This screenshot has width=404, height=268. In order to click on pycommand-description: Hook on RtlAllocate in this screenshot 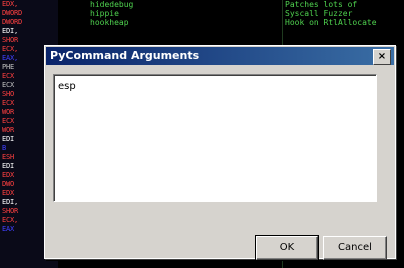, I will do `click(331, 22)`.